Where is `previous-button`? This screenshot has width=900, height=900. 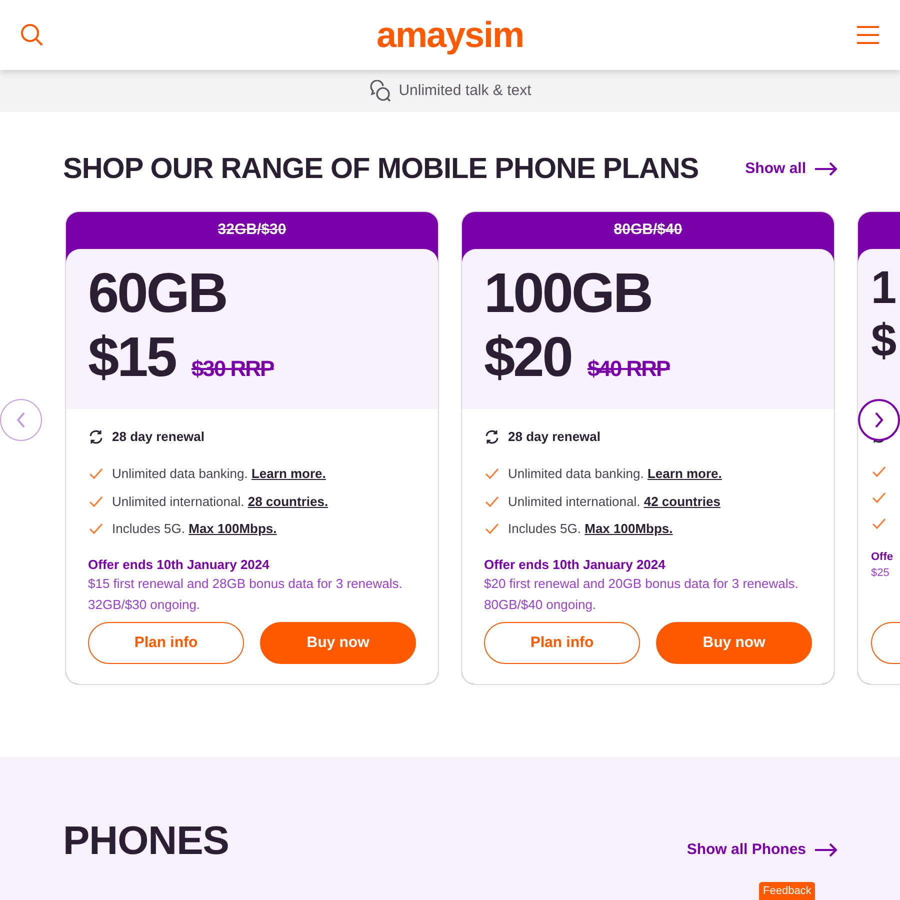
previous-button is located at coordinates (21, 420).